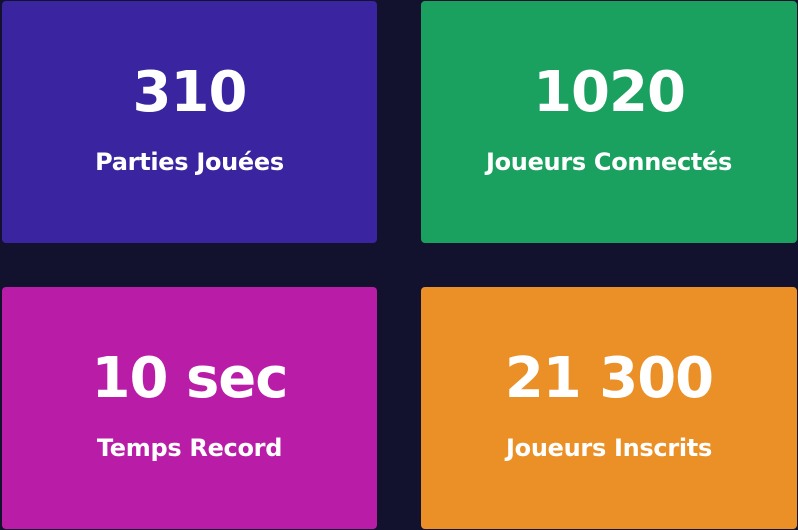 The width and height of the screenshot is (798, 530). What do you see at coordinates (190, 92) in the screenshot?
I see `stat-value: 310` at bounding box center [190, 92].